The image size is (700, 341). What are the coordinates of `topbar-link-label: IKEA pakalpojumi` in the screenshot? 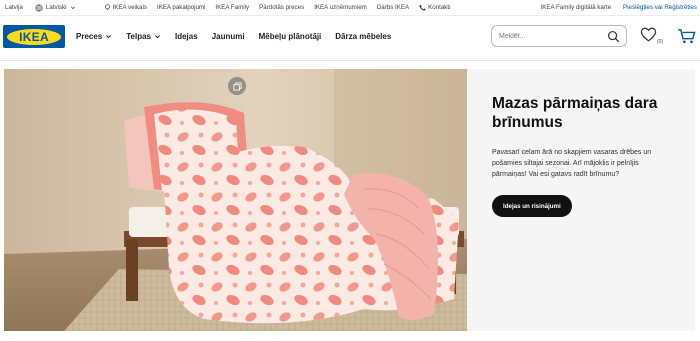 It's located at (181, 7).